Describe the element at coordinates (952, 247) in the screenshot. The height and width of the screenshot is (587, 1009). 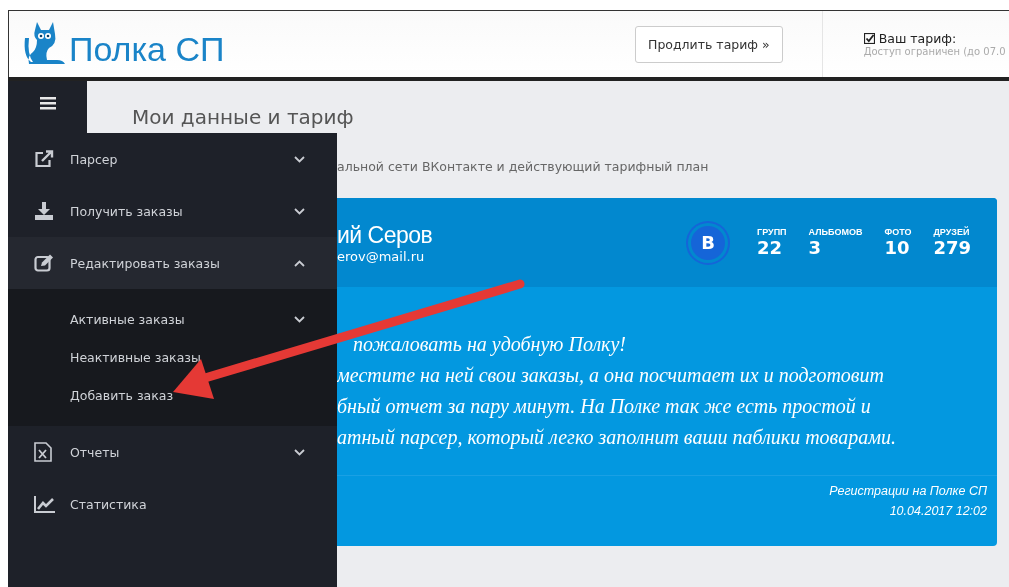
I see `stat-value: 279` at that location.